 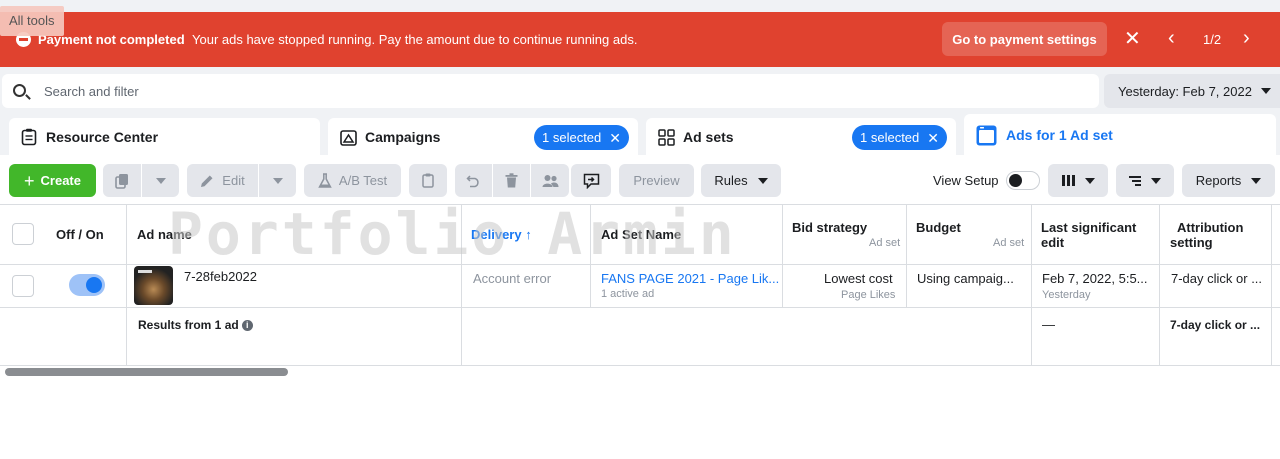 What do you see at coordinates (325, 180) in the screenshot?
I see `beaker-icon` at bounding box center [325, 180].